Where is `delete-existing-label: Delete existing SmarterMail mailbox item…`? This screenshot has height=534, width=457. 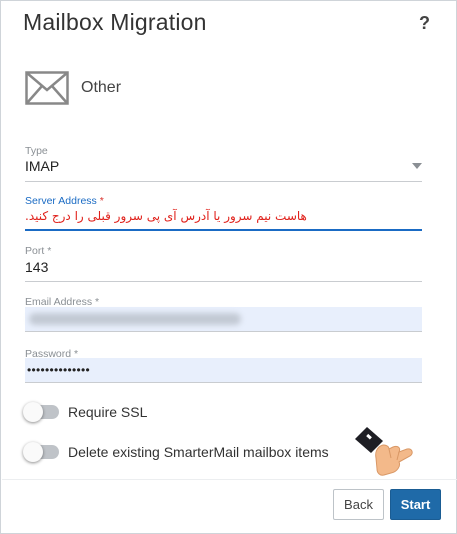 delete-existing-label: Delete existing SmarterMail mailbox item… is located at coordinates (198, 452).